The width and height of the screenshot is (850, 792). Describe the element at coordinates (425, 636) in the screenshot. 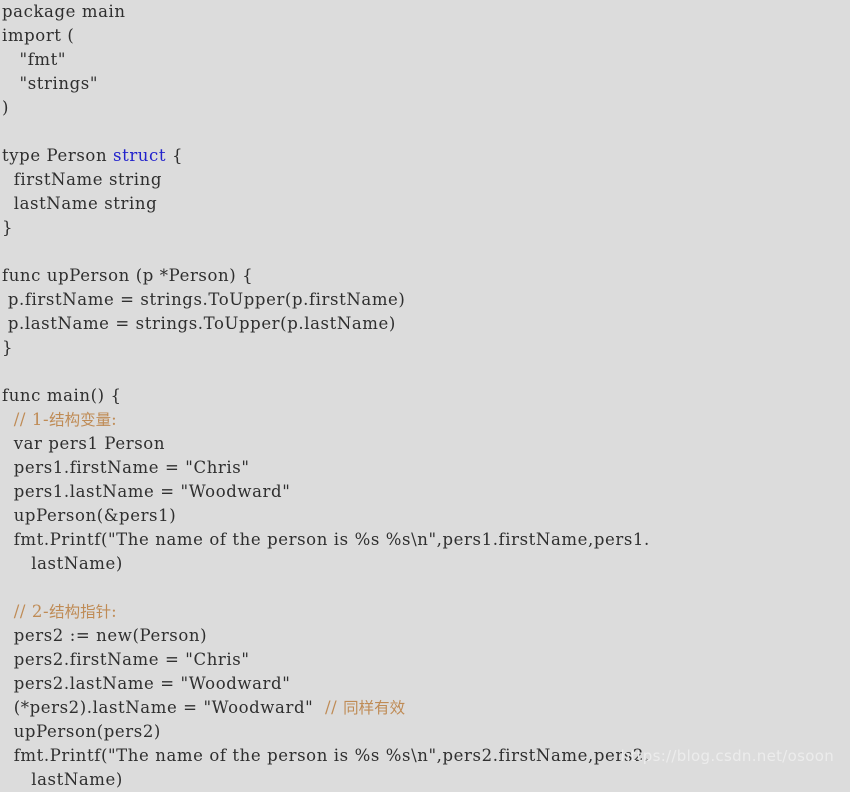

I see `code-line: pers2 := new(Person)` at that location.